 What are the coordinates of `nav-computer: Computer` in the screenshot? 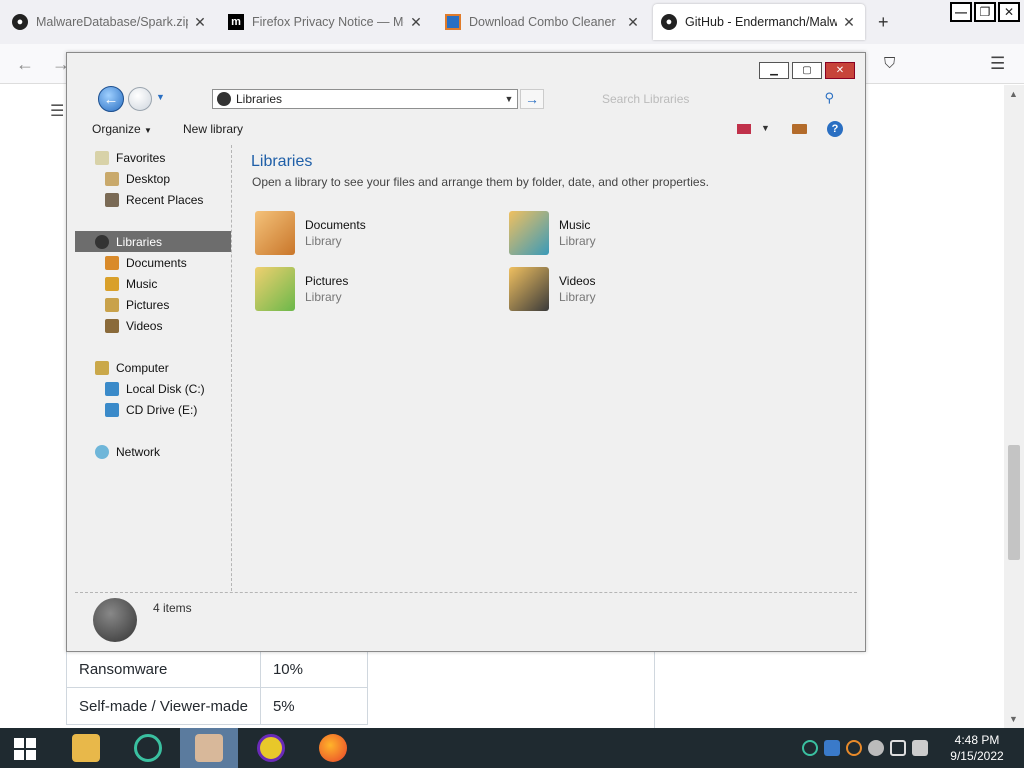 It's located at (132, 367).